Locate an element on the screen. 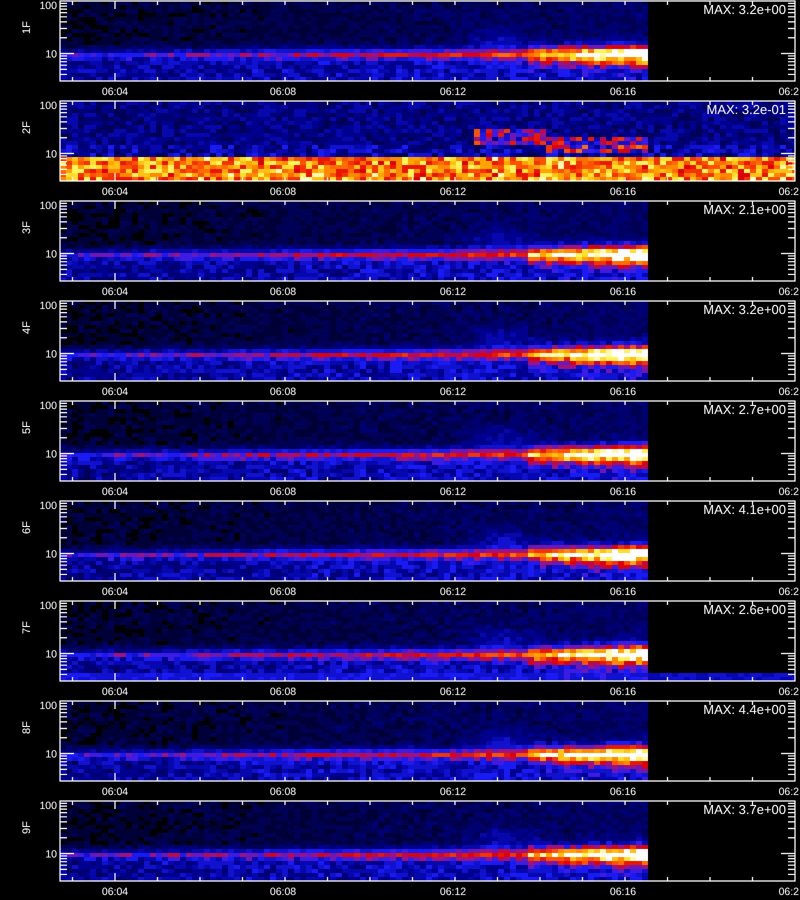  max-value: MAX: 2.7e+00 is located at coordinates (744, 409).